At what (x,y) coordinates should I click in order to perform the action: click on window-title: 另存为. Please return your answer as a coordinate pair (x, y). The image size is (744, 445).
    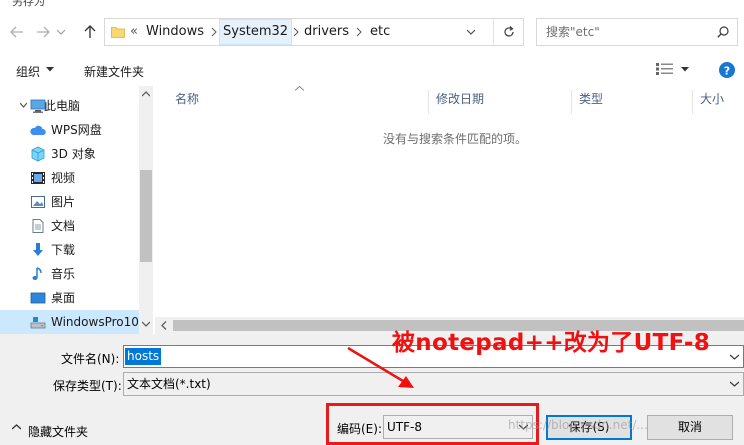
    Looking at the image, I should click on (28, 4).